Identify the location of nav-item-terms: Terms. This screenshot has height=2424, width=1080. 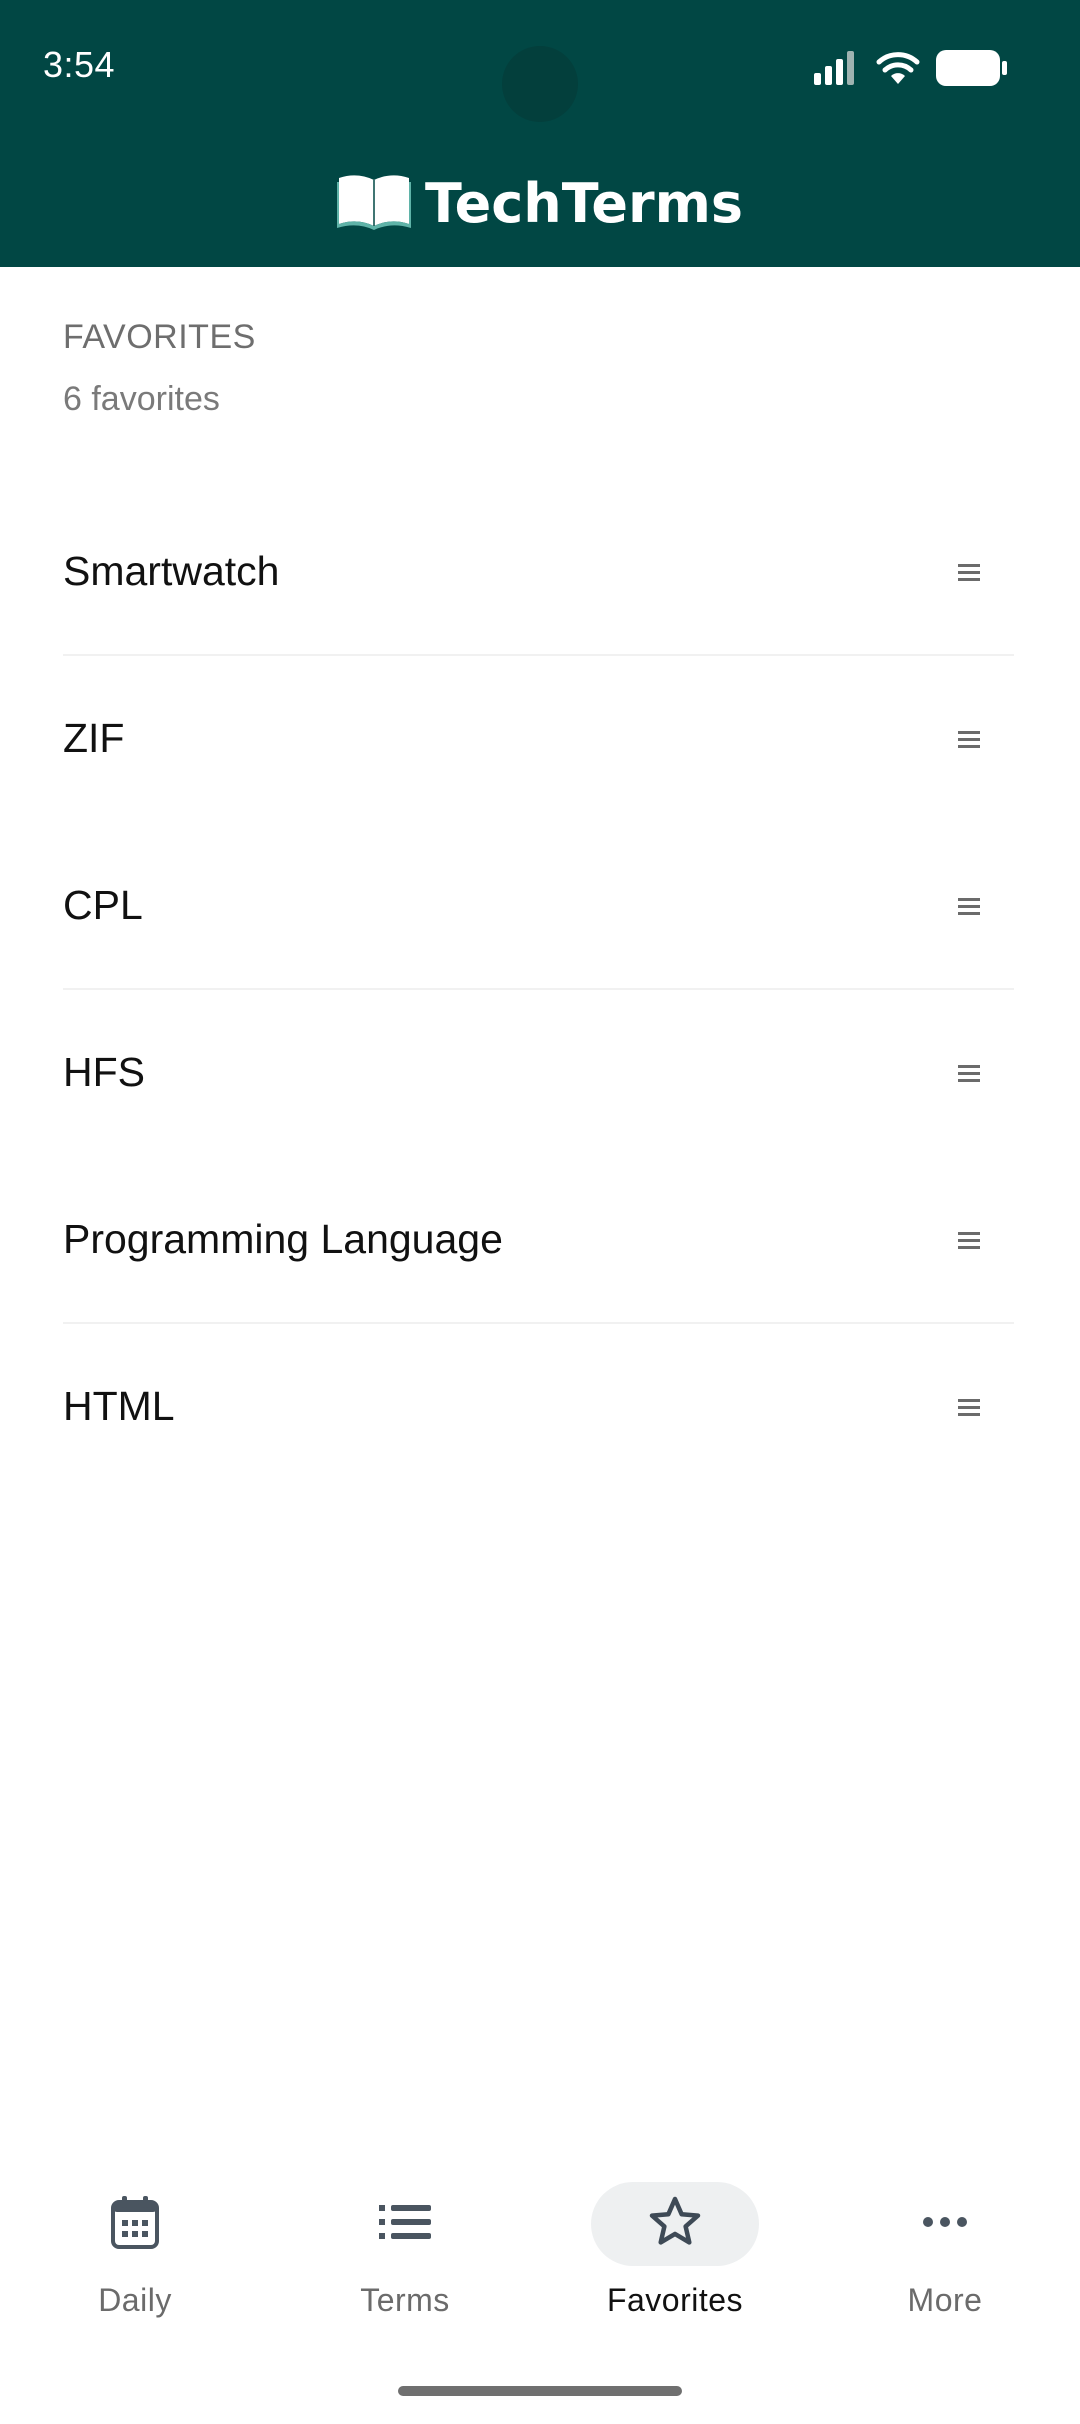
(405, 2260).